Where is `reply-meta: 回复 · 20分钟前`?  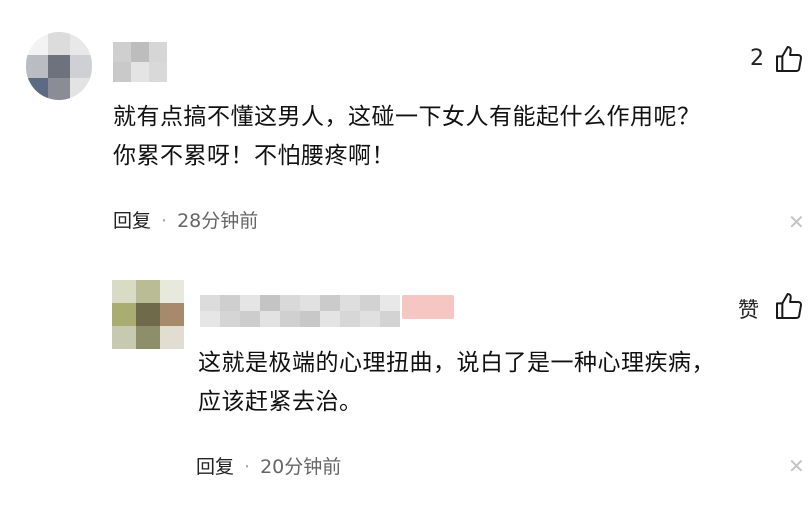 reply-meta: 回复 · 20分钟前 is located at coordinates (268, 465).